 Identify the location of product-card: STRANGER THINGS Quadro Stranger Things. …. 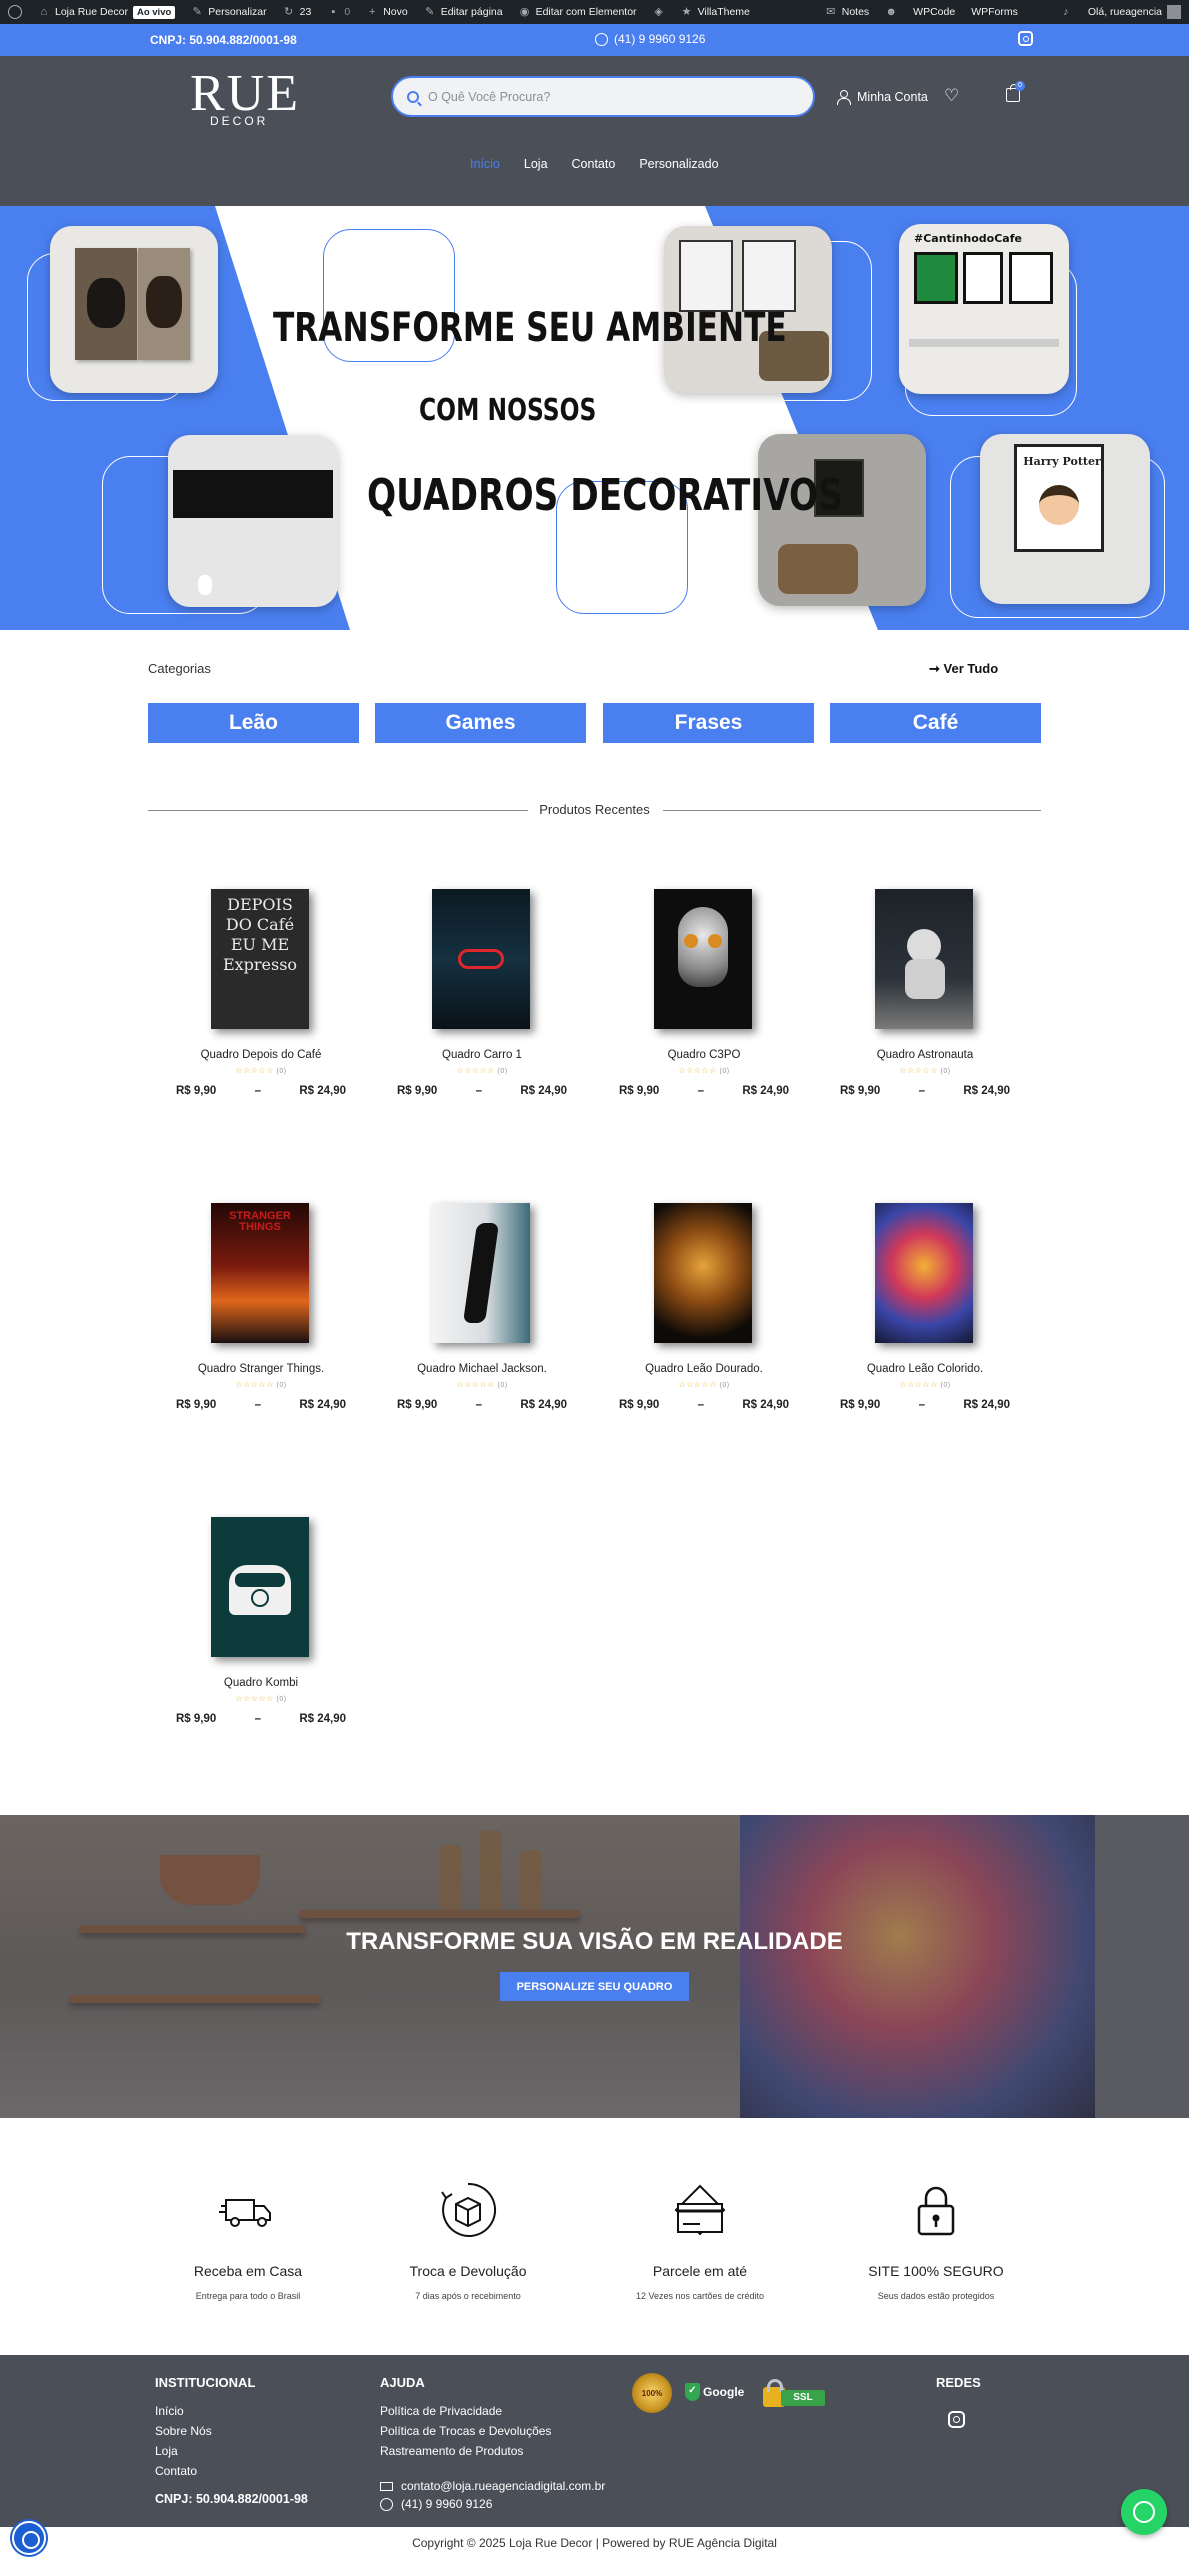
(261, 1293).